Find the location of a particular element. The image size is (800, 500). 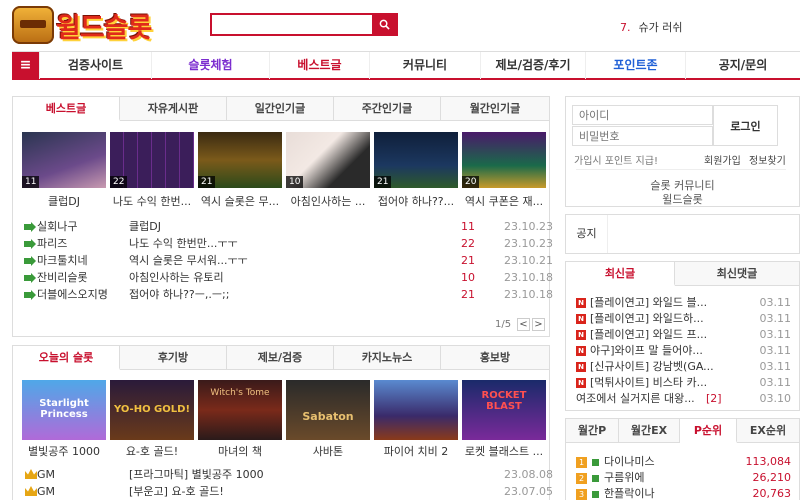

slot-thumbnail is located at coordinates (416, 410).